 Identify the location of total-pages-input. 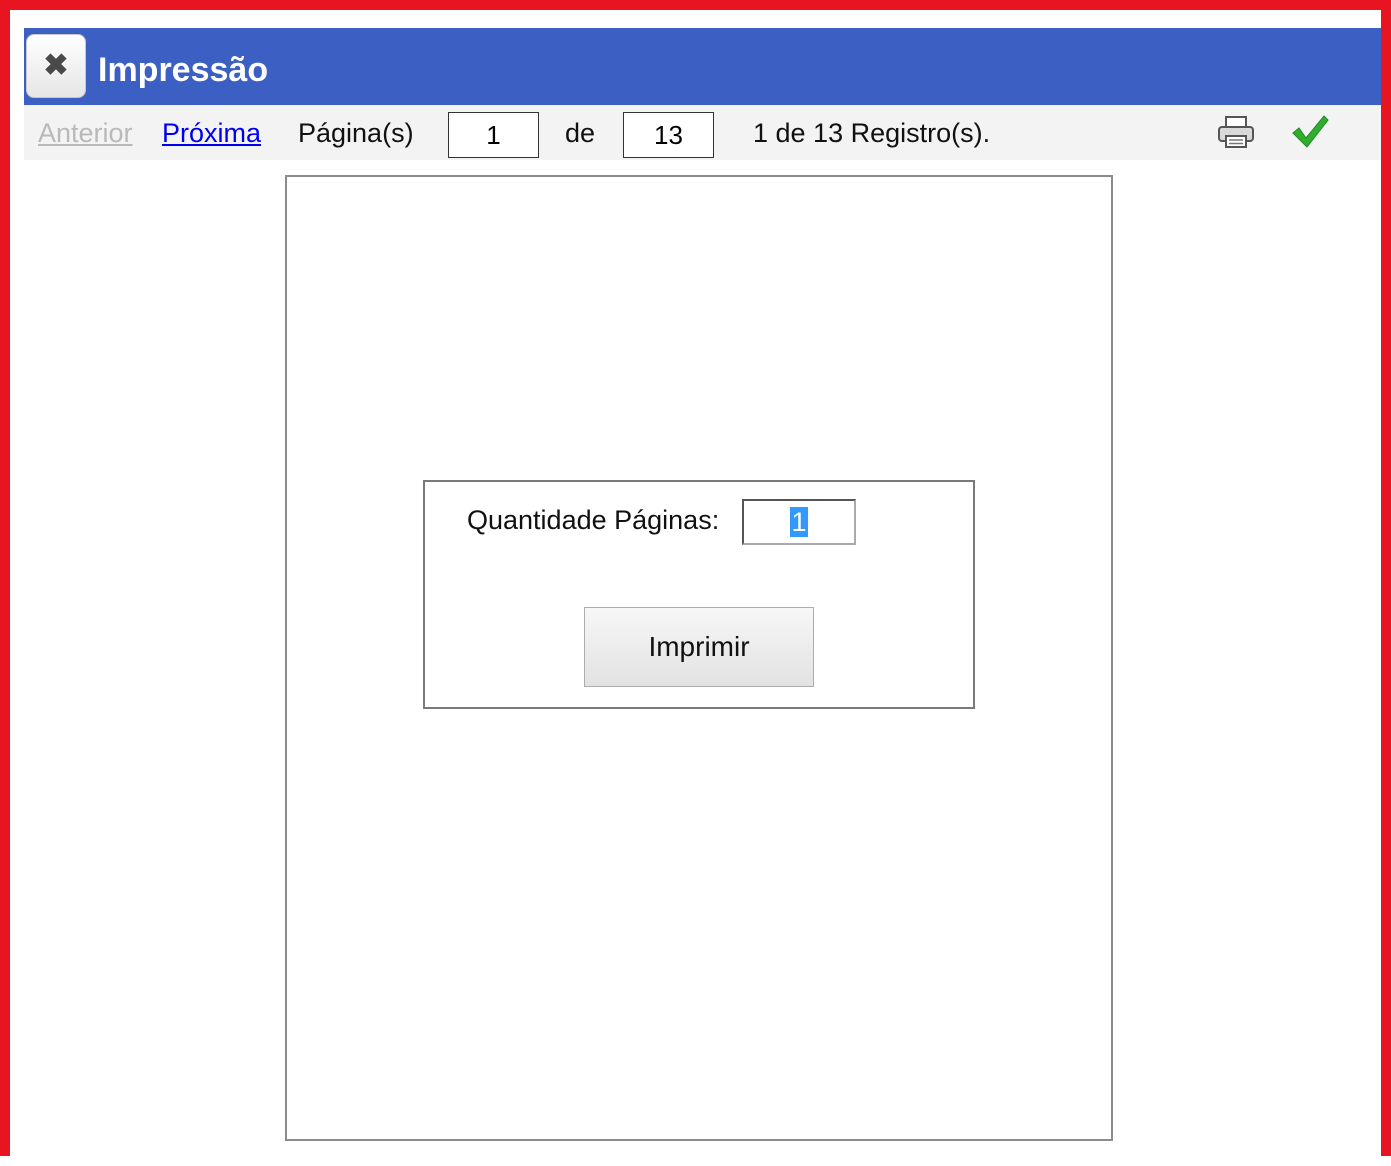
(668, 135).